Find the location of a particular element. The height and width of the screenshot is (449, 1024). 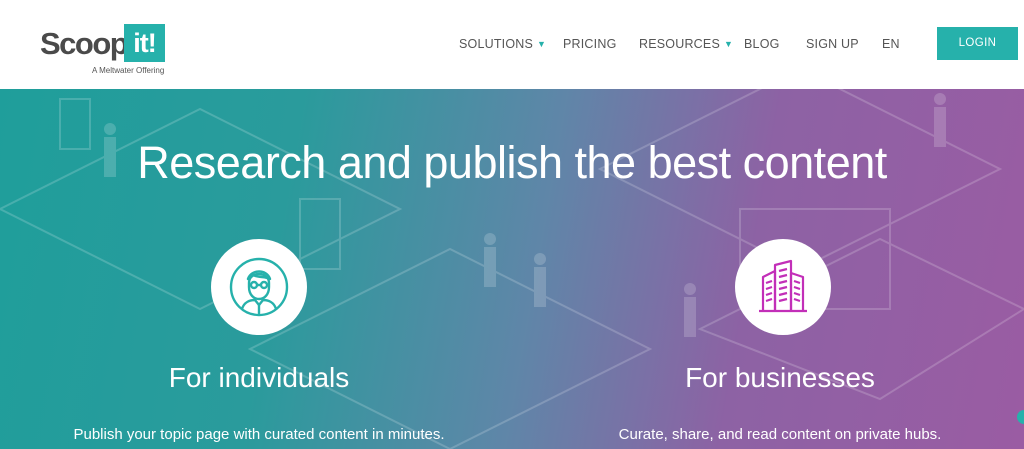

nav-language-label: EN is located at coordinates (891, 44).